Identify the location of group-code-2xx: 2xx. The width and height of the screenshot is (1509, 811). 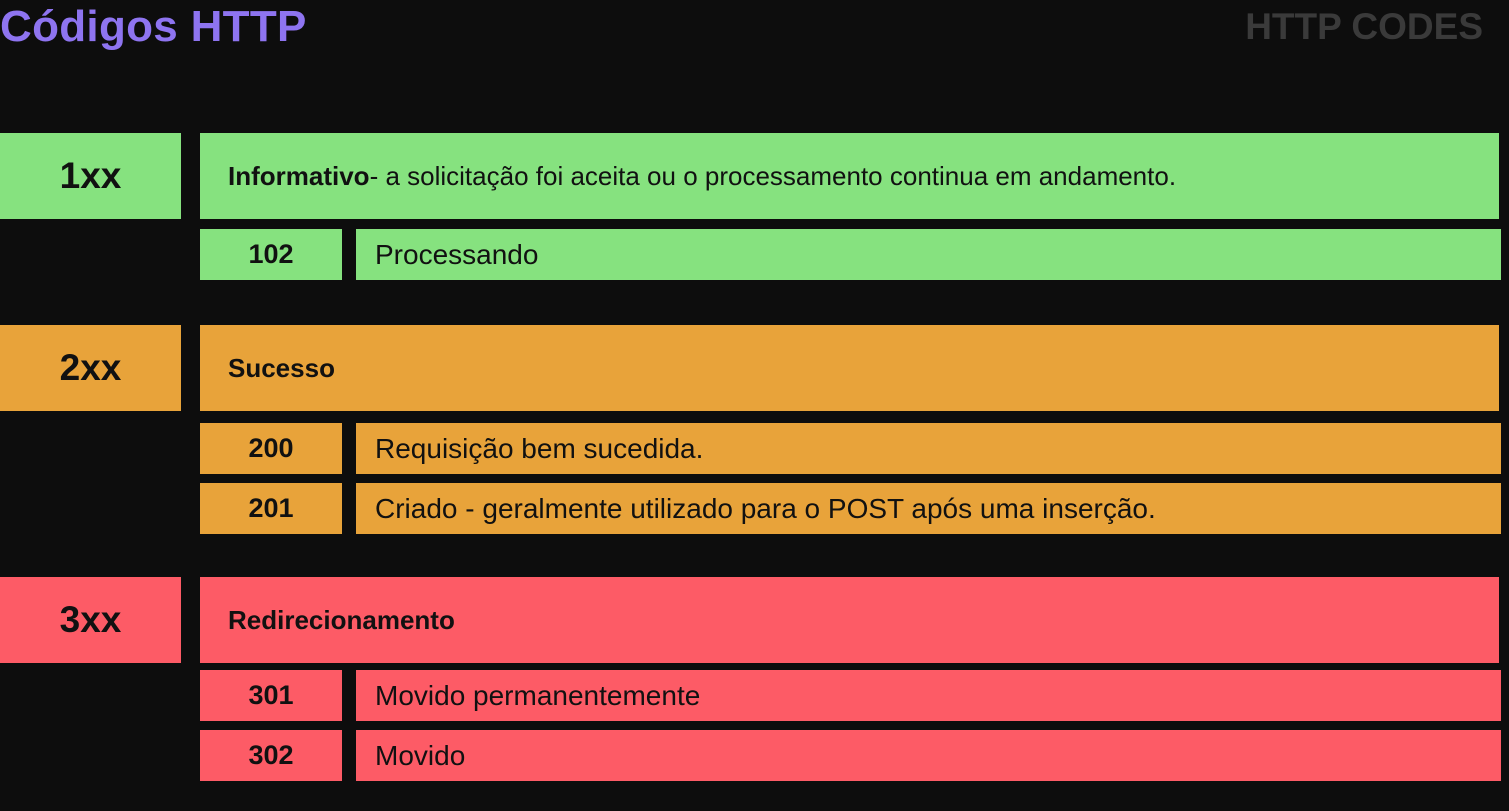
(90, 368).